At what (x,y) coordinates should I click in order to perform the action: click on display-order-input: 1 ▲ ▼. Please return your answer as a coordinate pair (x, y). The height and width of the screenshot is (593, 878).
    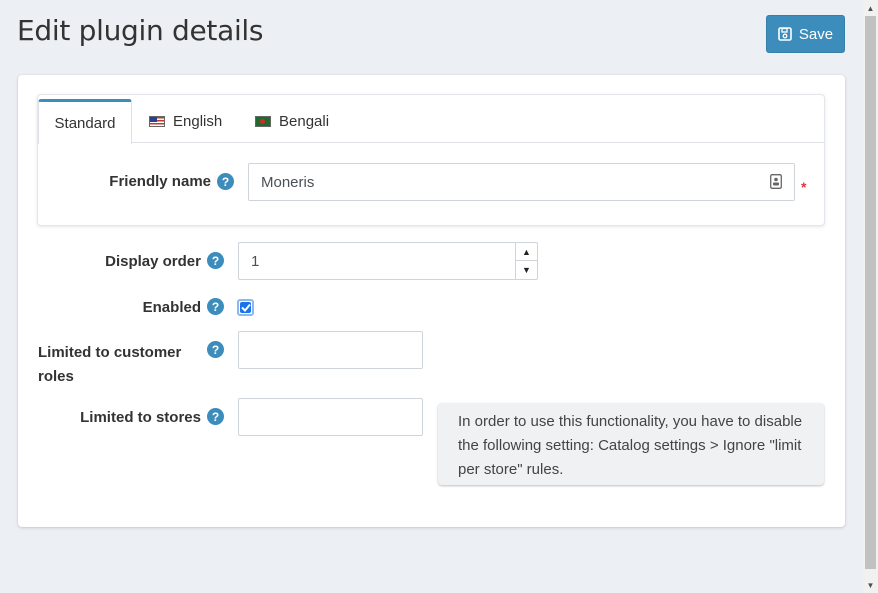
    Looking at the image, I should click on (388, 261).